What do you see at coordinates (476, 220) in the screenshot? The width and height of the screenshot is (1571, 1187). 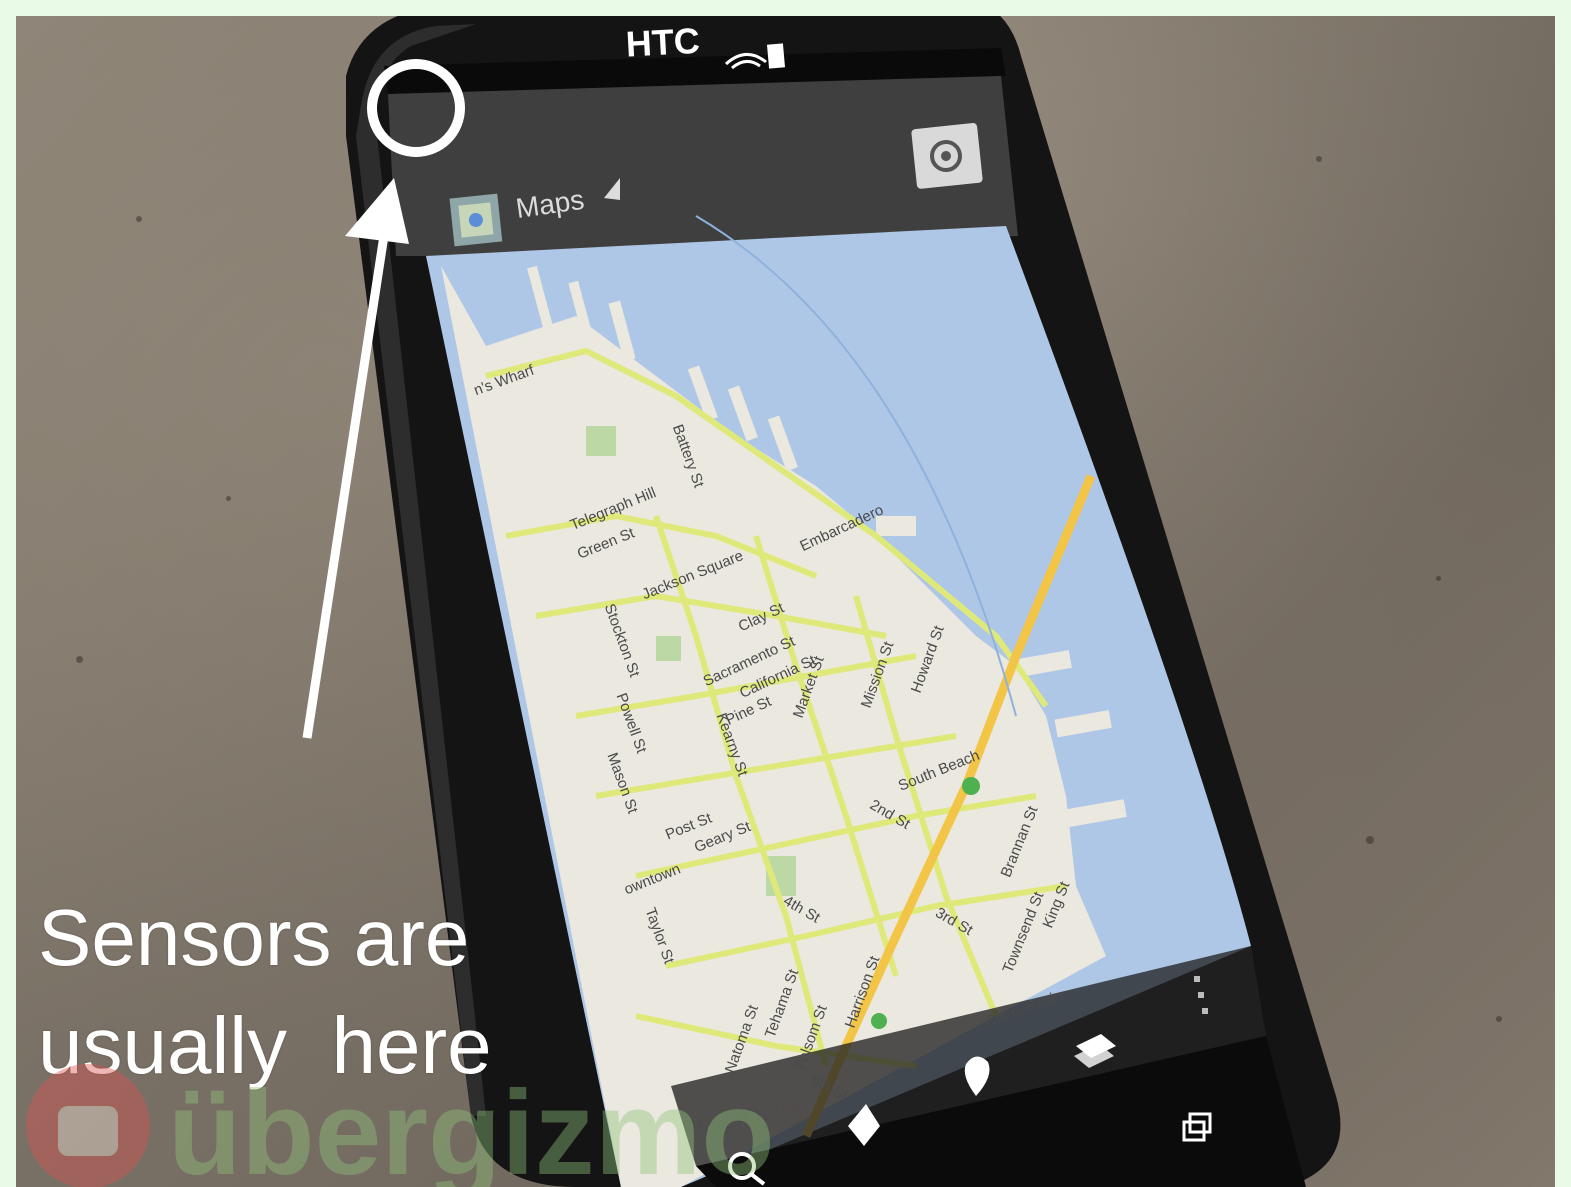 I see `maps-app-icon` at bounding box center [476, 220].